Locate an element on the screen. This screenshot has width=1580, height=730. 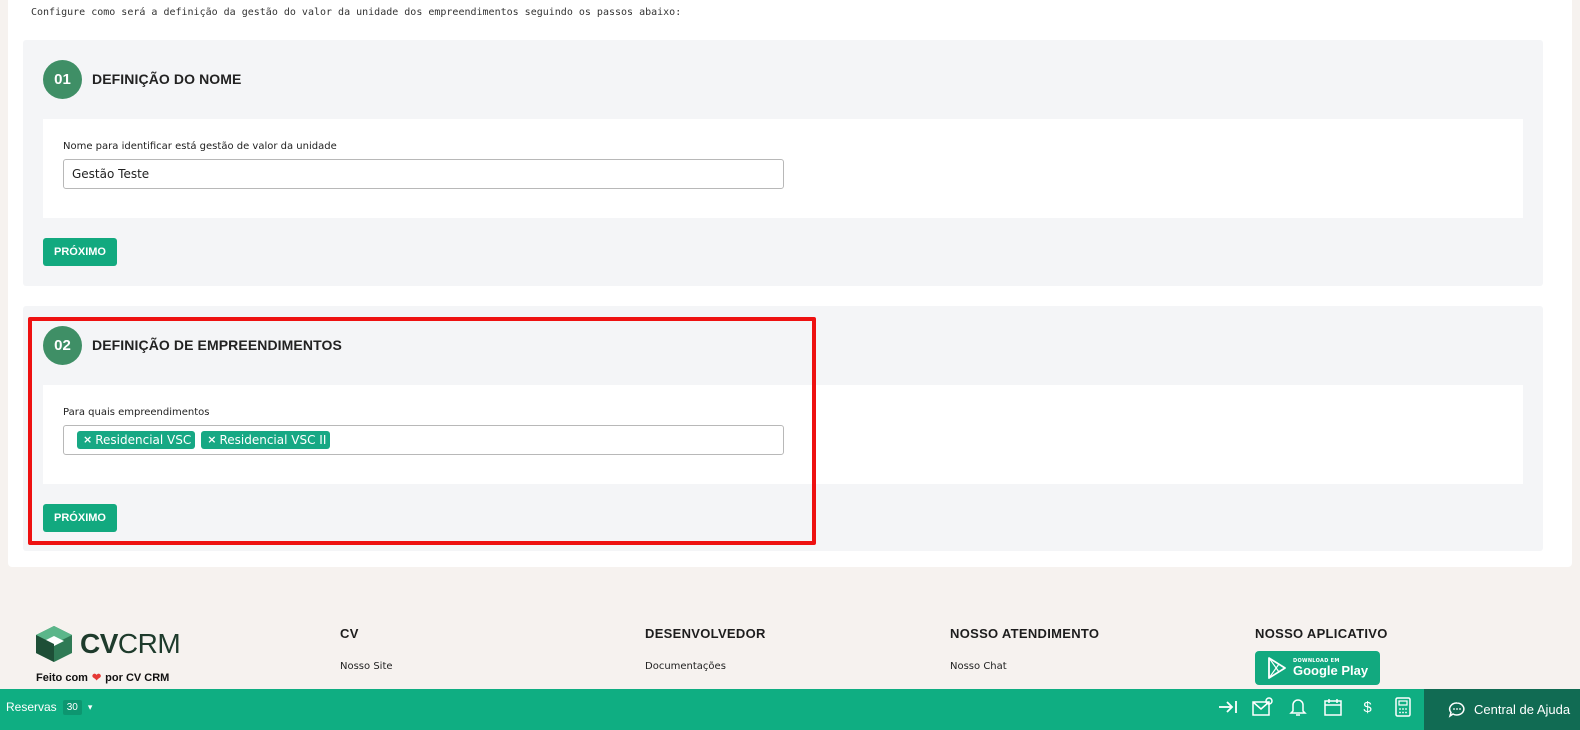
bell-icon is located at coordinates (1297, 707).